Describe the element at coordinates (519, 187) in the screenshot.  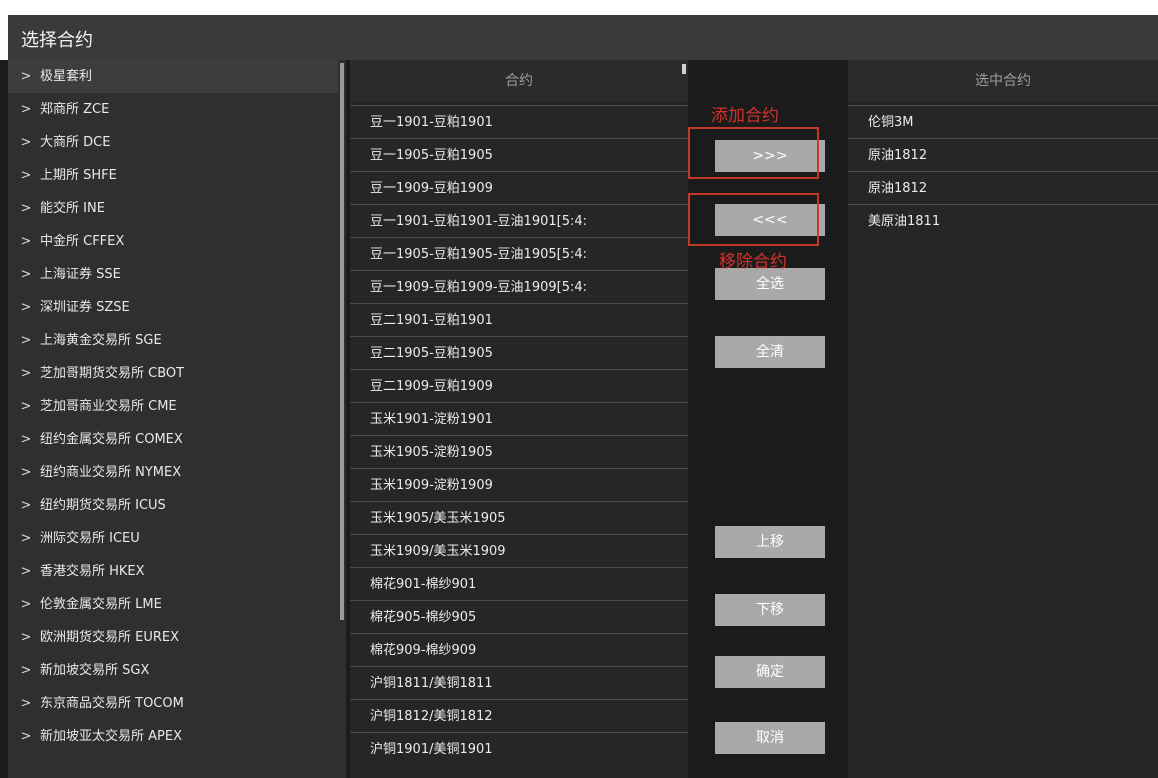
I see `contract-row: 豆一1909-豆粕1909` at that location.